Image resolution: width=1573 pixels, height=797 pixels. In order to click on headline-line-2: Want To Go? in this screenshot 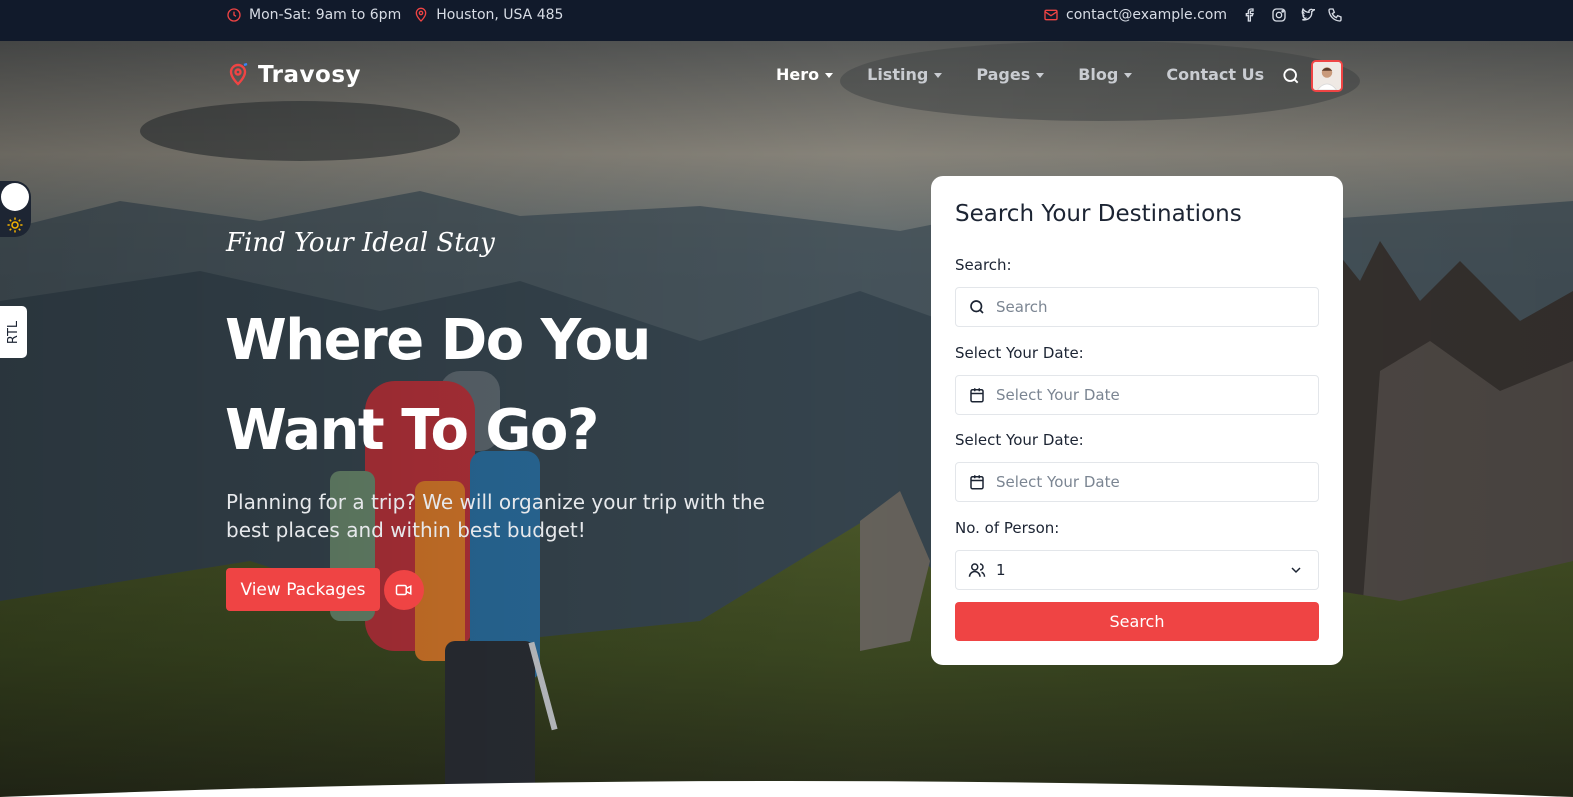, I will do `click(412, 430)`.